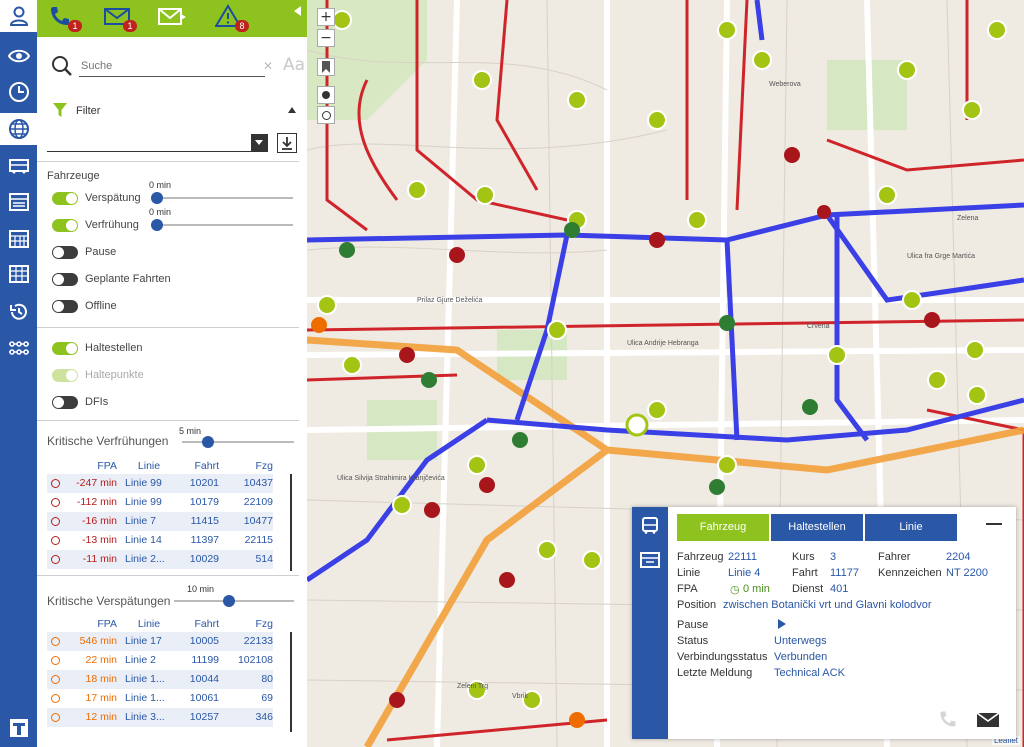 Image resolution: width=1024 pixels, height=747 pixels. Describe the element at coordinates (246, 521) in the screenshot. I see `cell-fzg: 10477` at that location.